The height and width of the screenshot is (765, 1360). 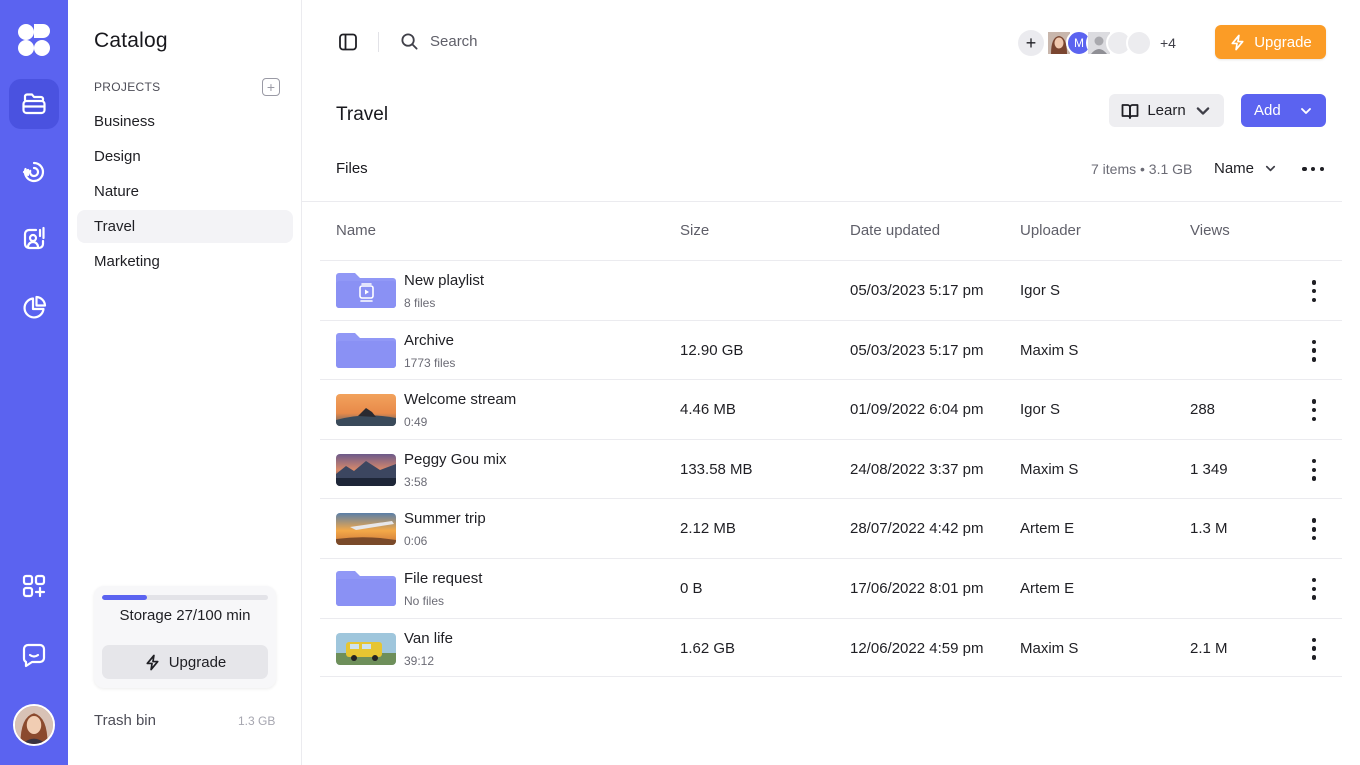 I want to click on file-uploader: Igor S, so click(x=1040, y=410).